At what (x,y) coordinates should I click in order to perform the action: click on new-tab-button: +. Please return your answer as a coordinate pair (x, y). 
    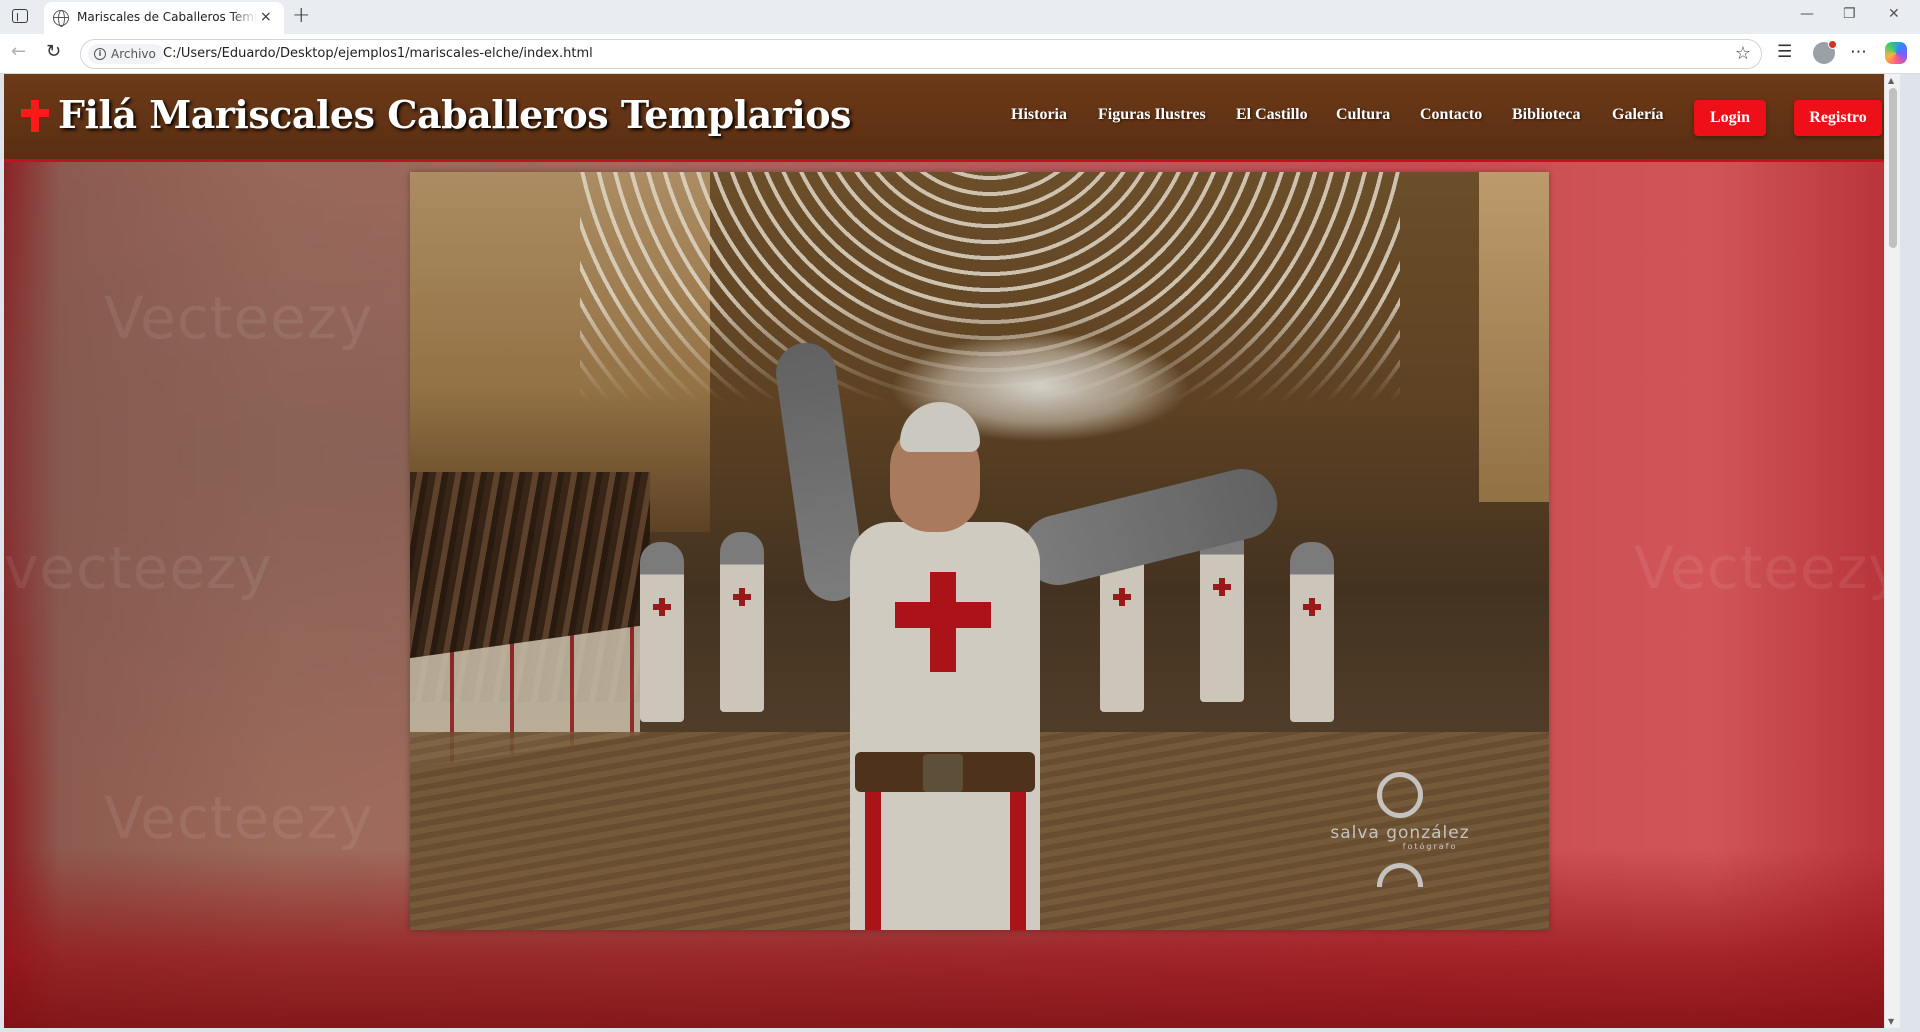
    Looking at the image, I should click on (301, 15).